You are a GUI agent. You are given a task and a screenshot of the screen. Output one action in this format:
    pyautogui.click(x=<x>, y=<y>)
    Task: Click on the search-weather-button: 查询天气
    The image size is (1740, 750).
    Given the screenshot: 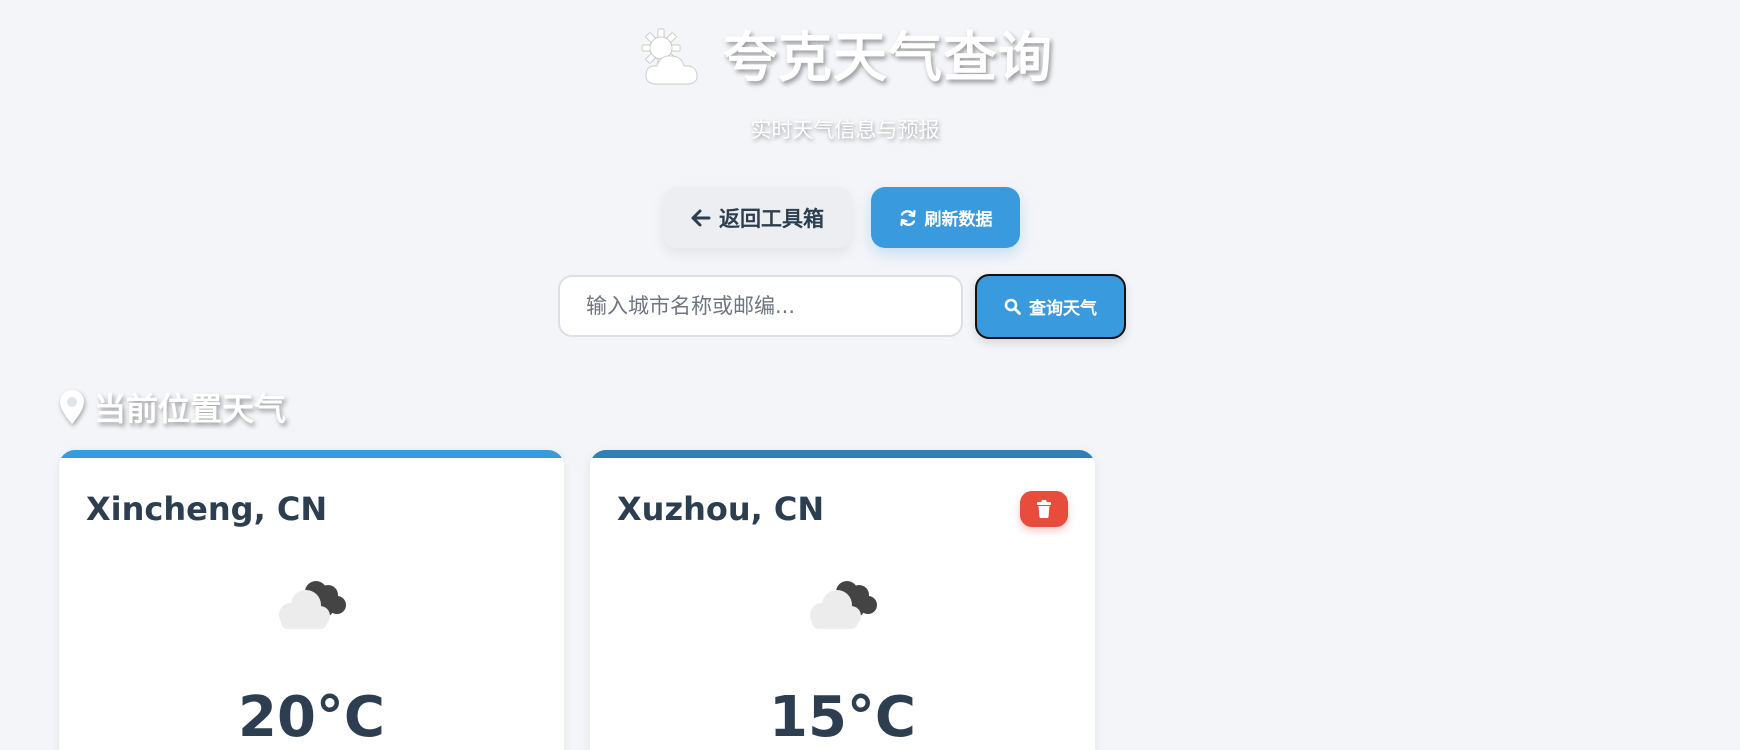 What is the action you would take?
    pyautogui.click(x=1050, y=306)
    